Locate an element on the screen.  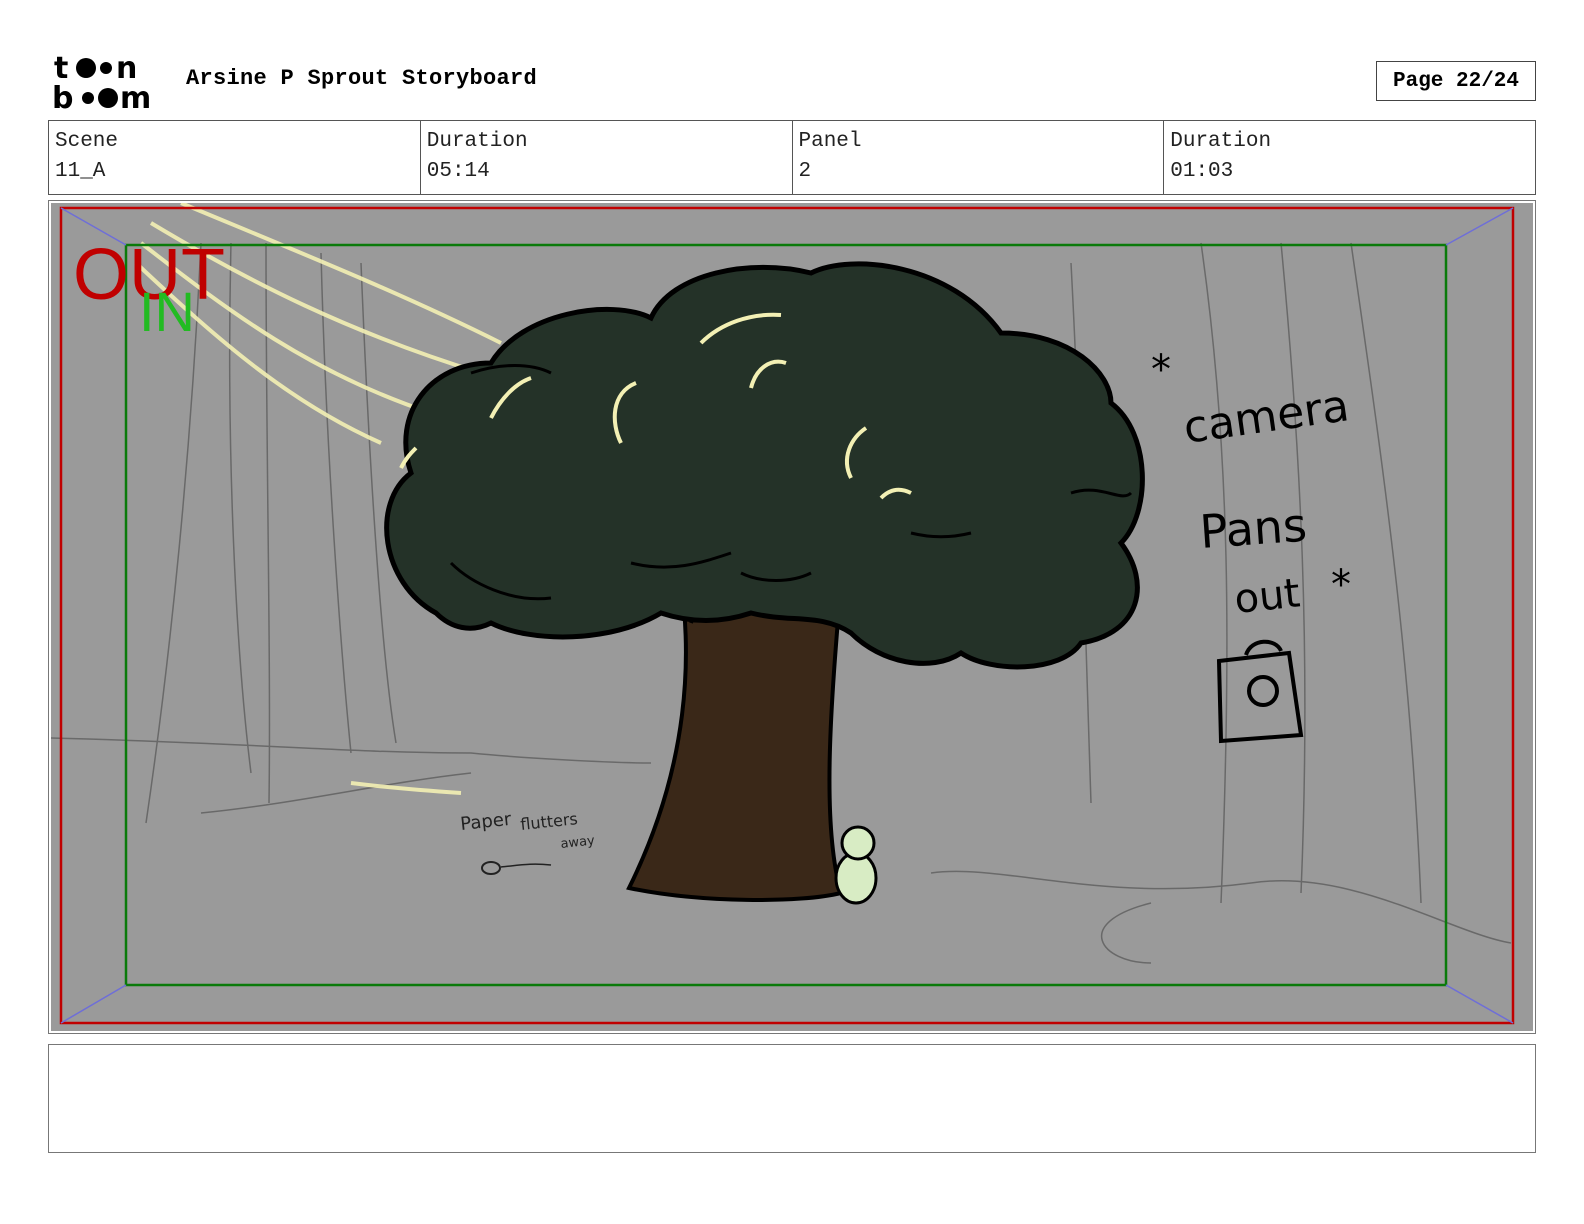
panel-duration-cell: Duration 01:03 is located at coordinates (1349, 157).